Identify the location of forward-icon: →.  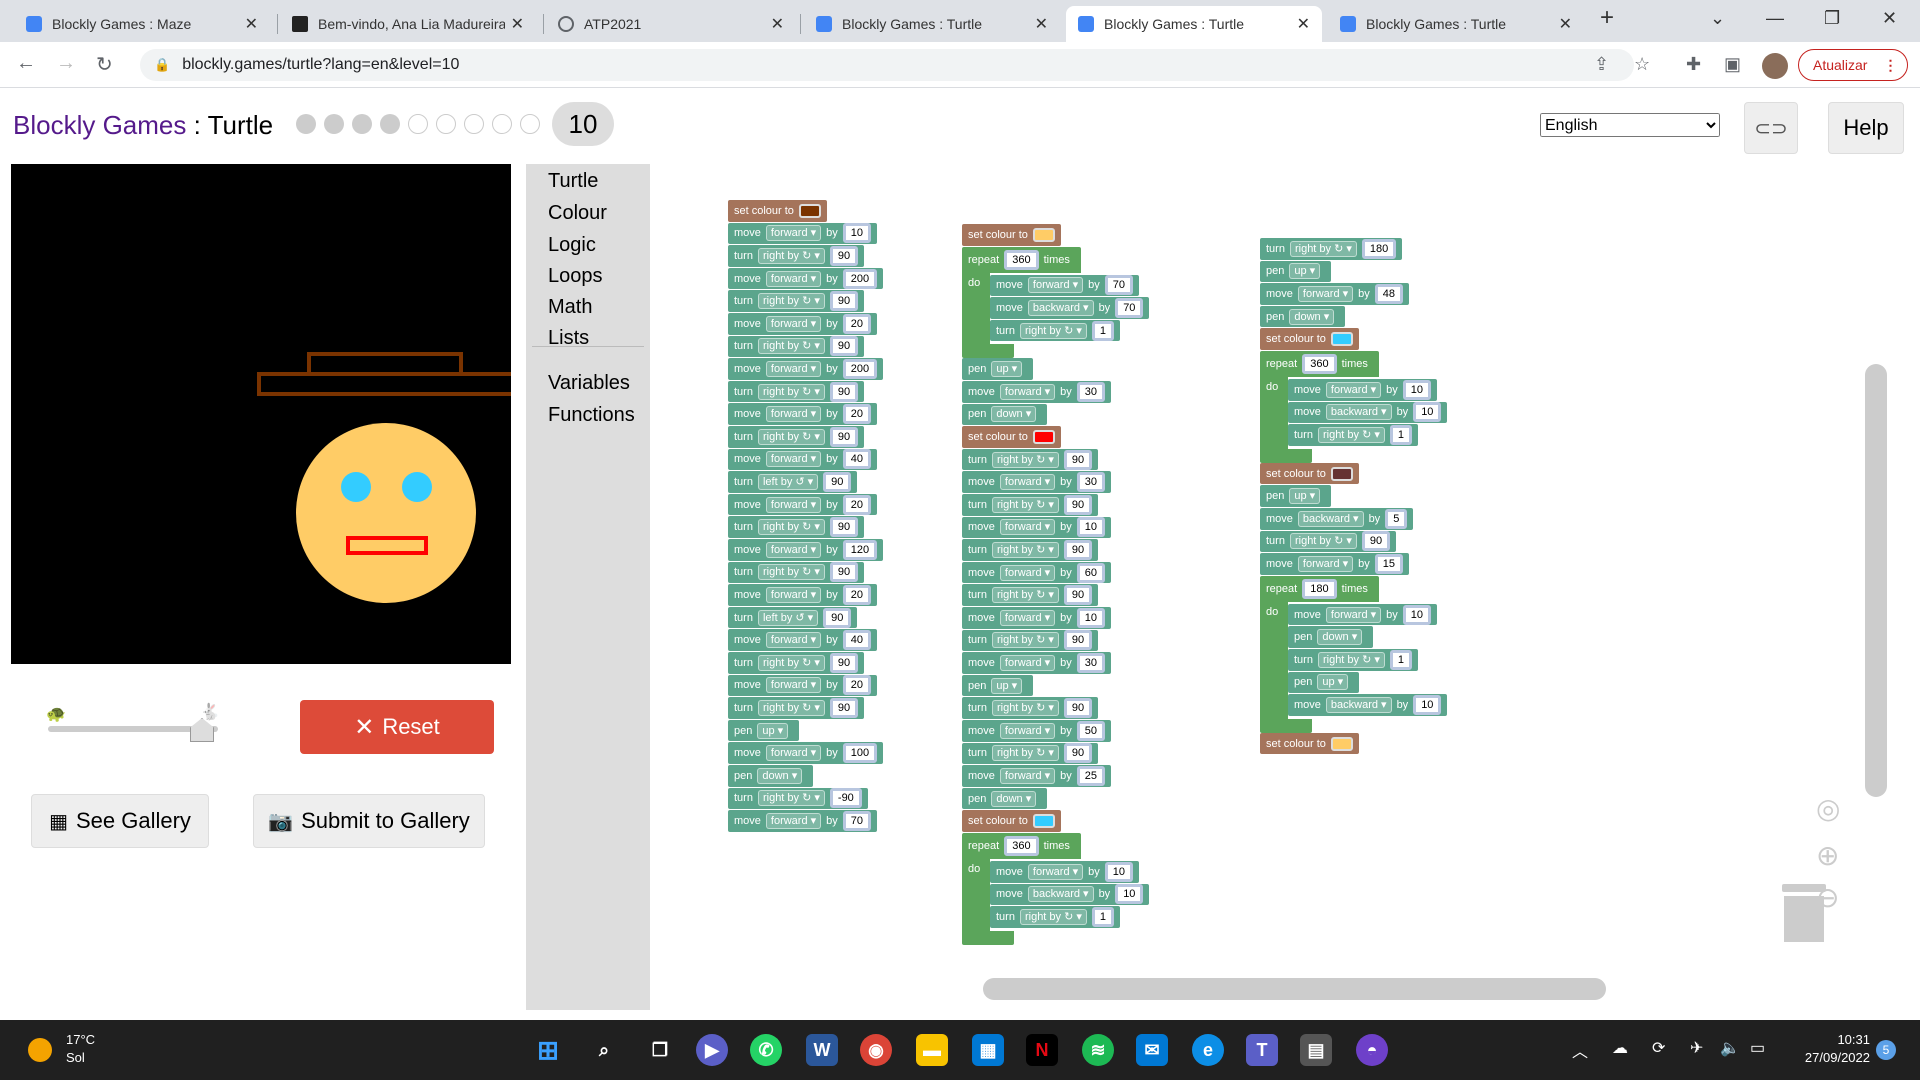
(66, 63).